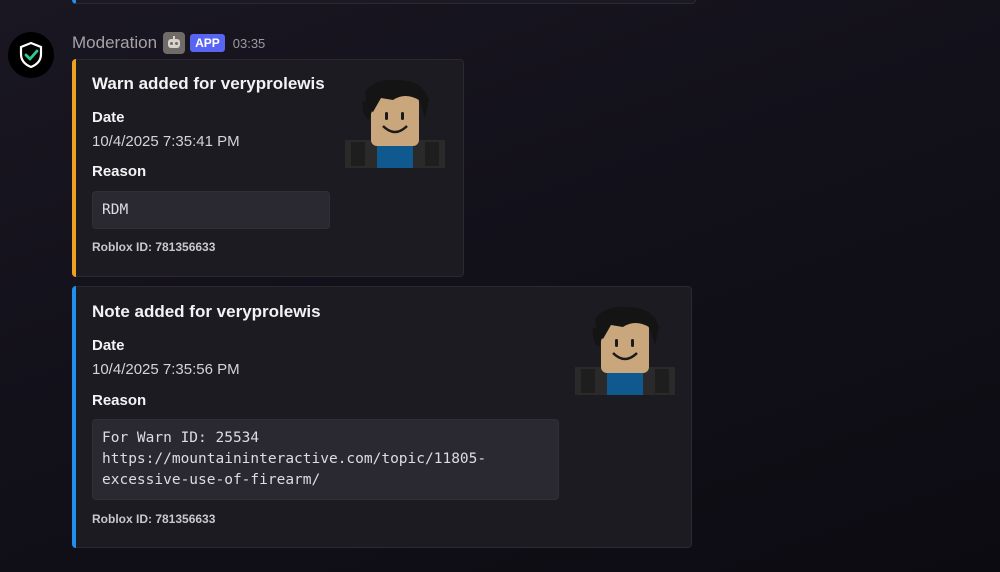 The image size is (1000, 572). What do you see at coordinates (208, 83) in the screenshot?
I see `embed-title: Warn added for veryprolewis` at bounding box center [208, 83].